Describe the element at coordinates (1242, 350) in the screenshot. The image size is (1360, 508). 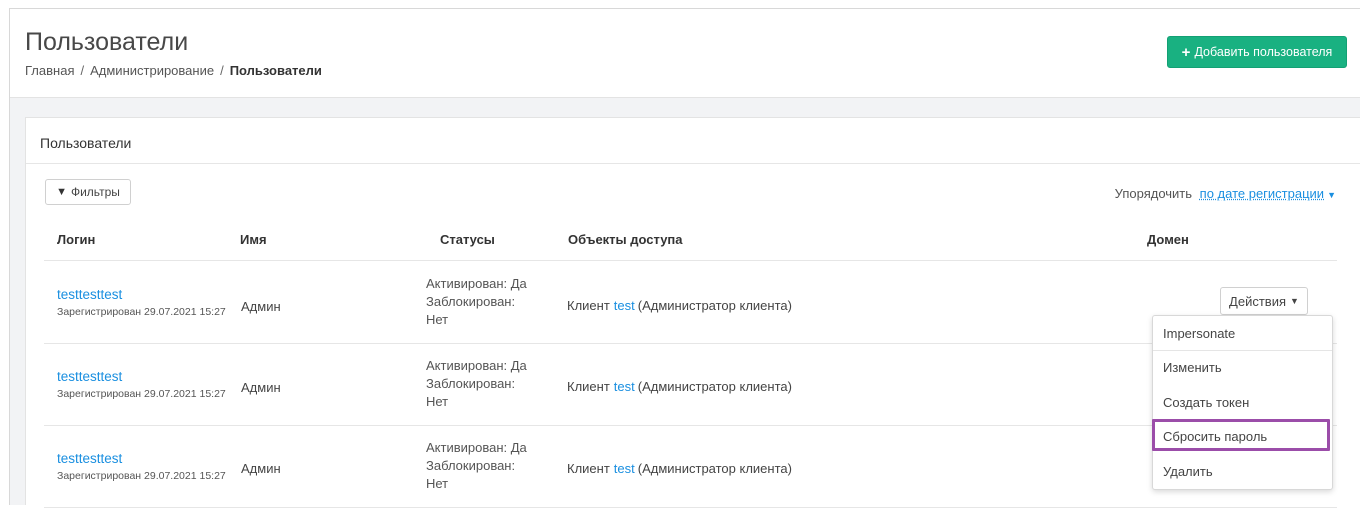
I see `menu-divider` at that location.